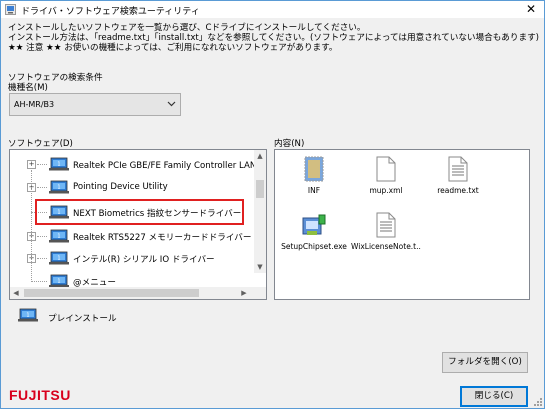 This screenshot has width=545, height=409. What do you see at coordinates (386, 190) in the screenshot?
I see `file-name: mup.xml` at bounding box center [386, 190].